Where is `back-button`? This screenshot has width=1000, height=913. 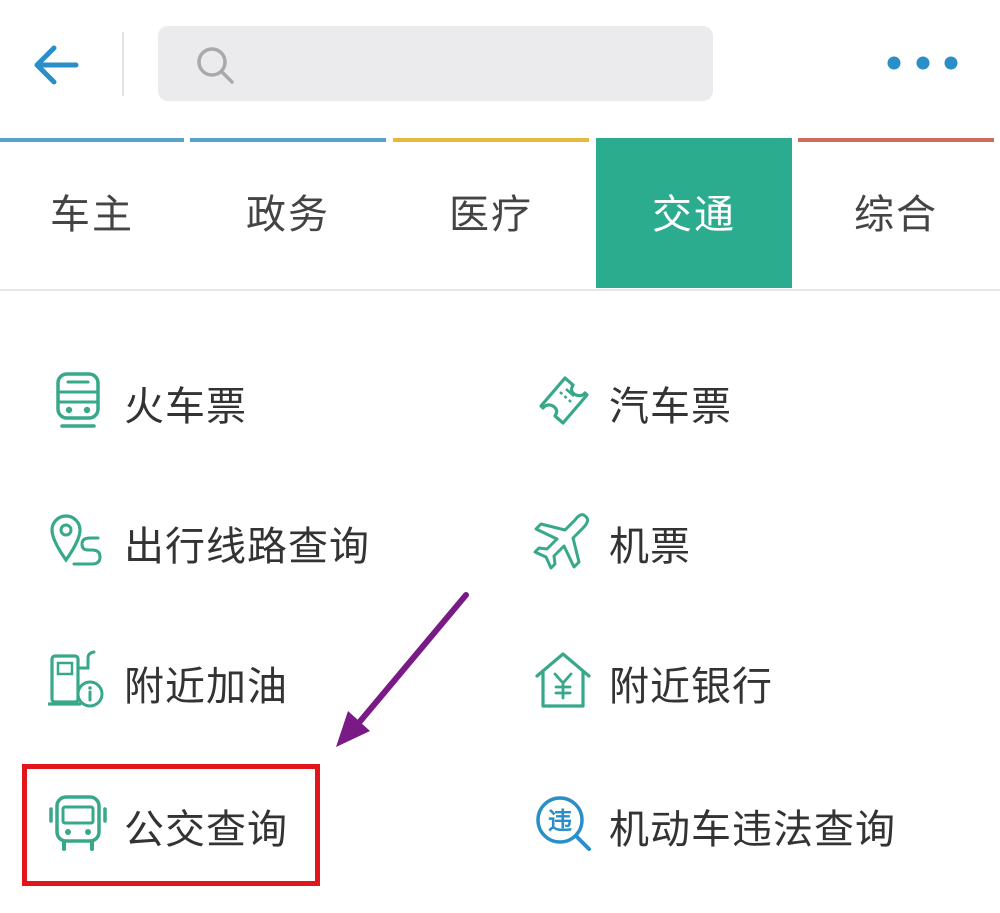
back-button is located at coordinates (55, 65).